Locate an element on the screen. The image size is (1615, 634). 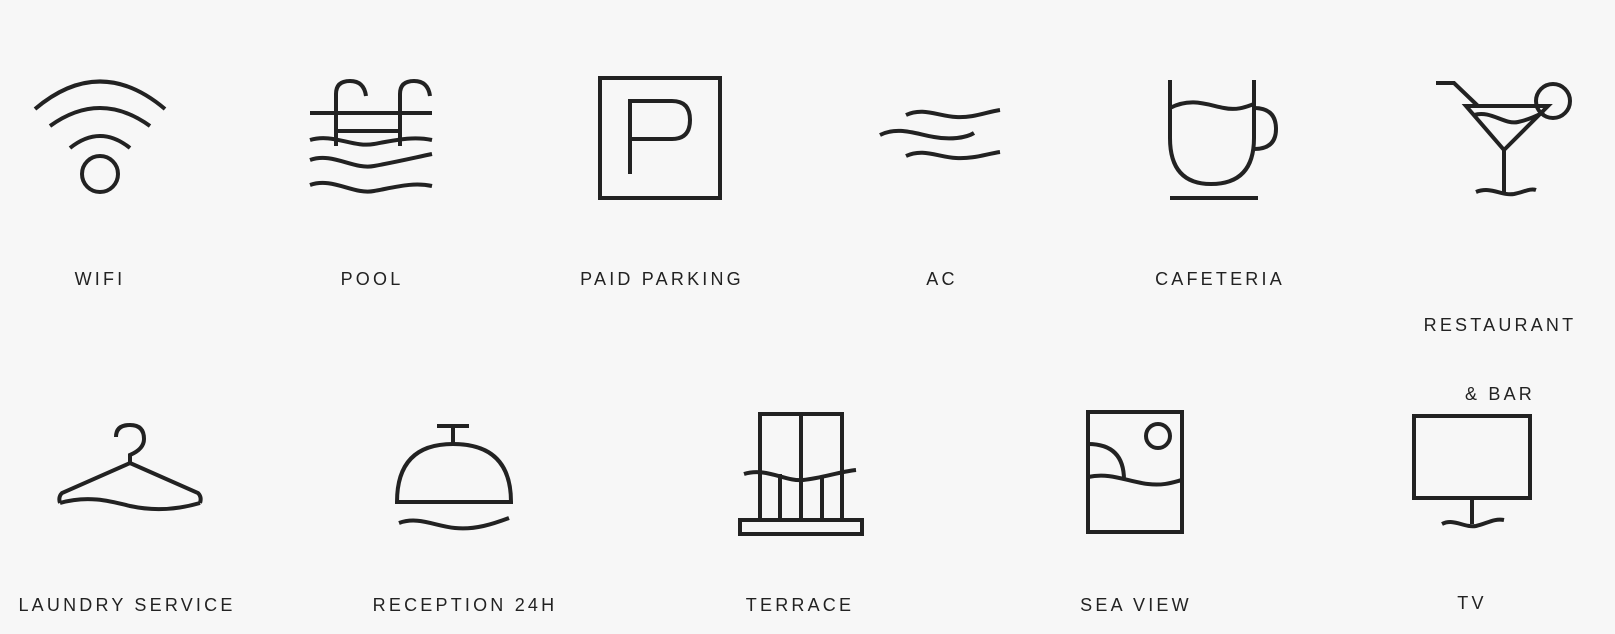
restaurant-bar-label-line1: RESTAURANT is located at coordinates (1500, 325).